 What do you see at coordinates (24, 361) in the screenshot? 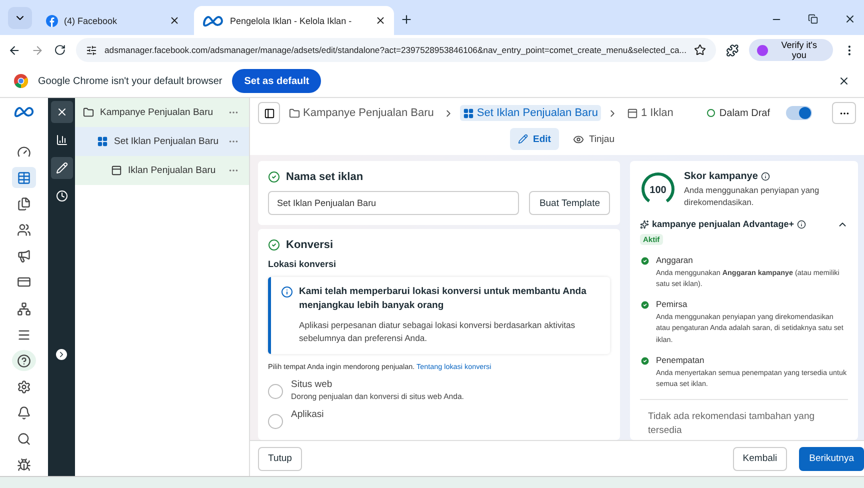
I see `help-icon` at bounding box center [24, 361].